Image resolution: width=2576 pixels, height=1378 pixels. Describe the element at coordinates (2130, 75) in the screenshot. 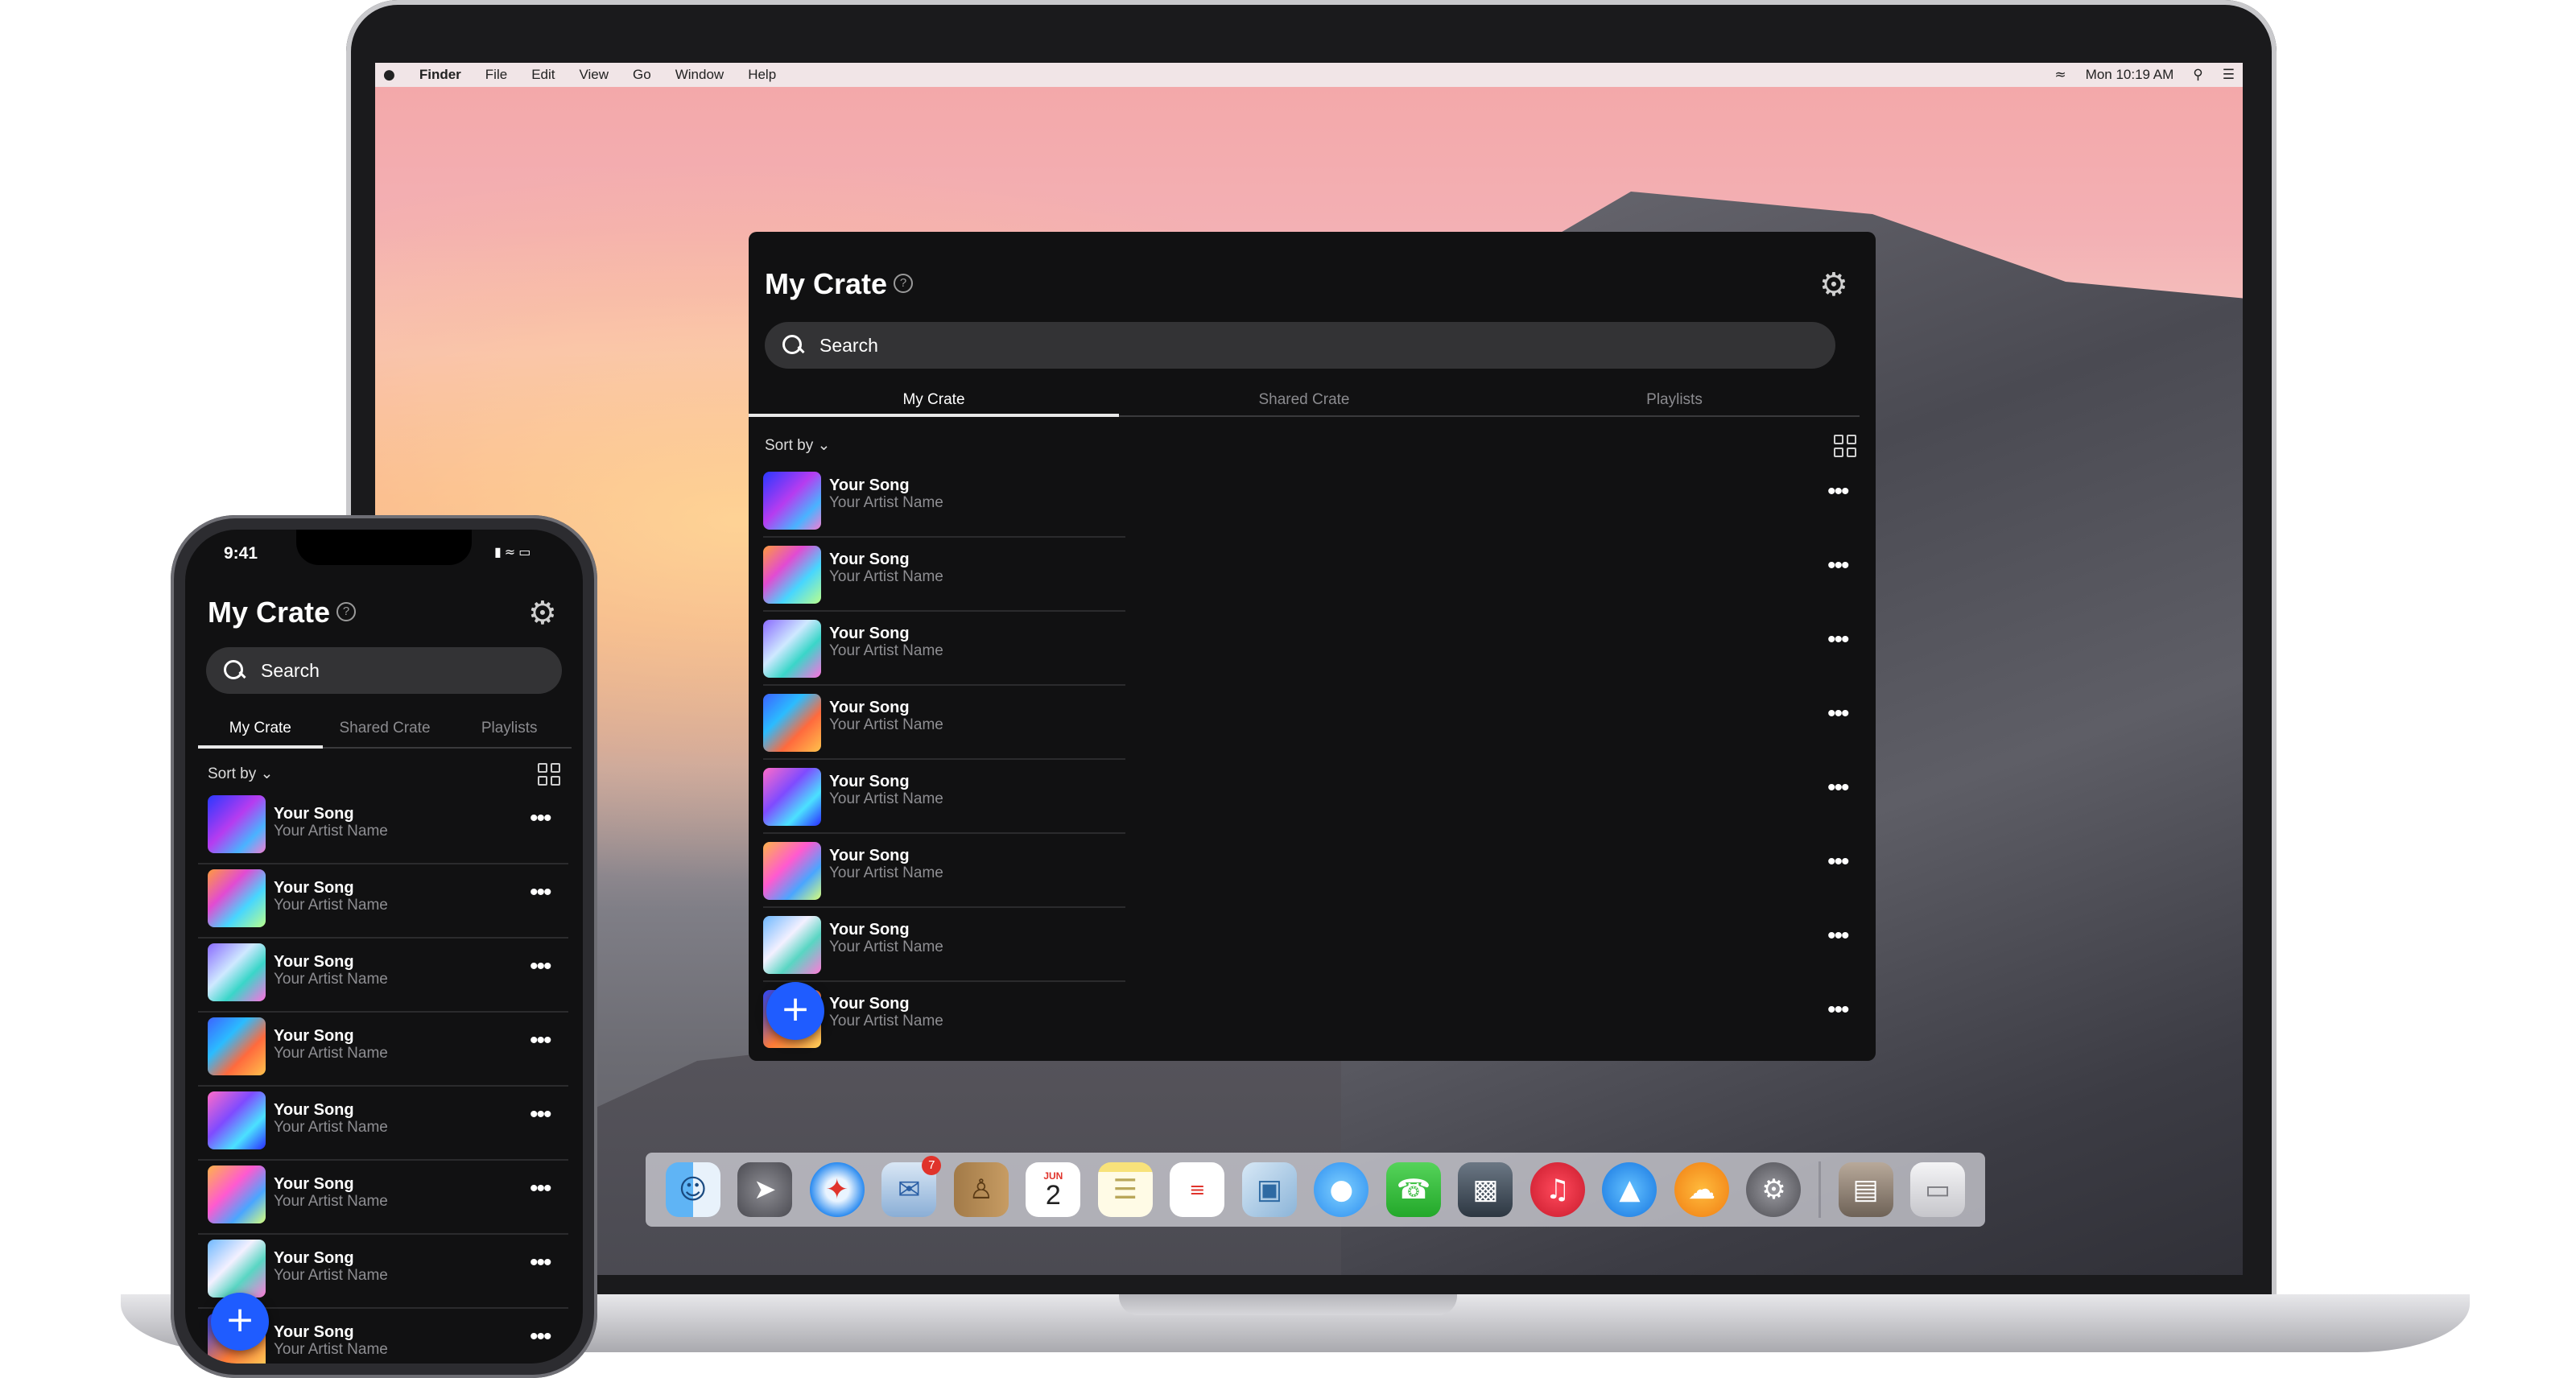

I see `menubar-clock: Mon 10:19 AM` at that location.